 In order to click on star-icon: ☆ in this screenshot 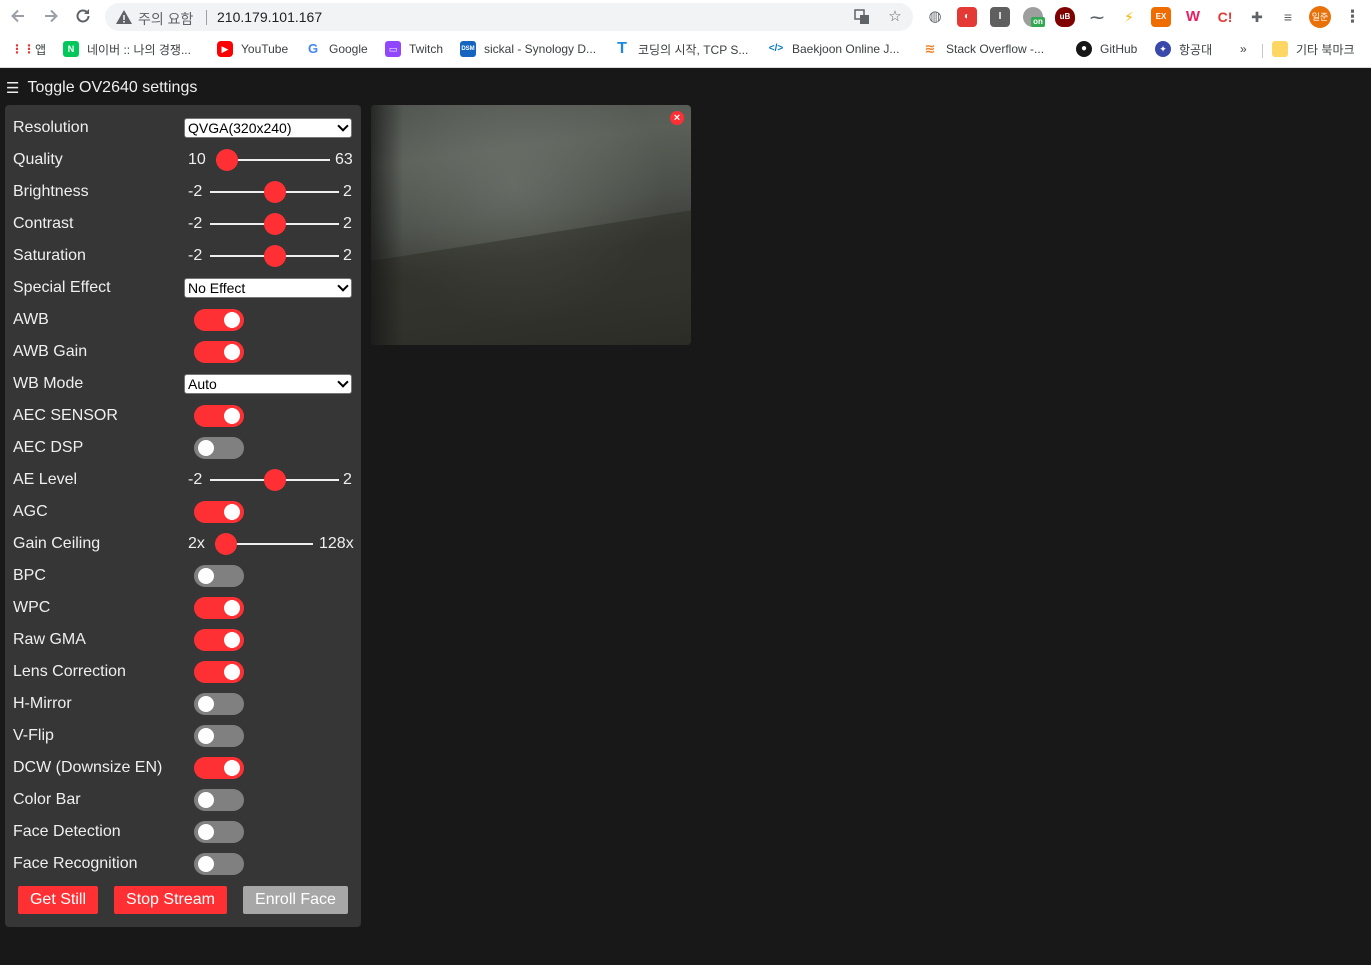, I will do `click(895, 17)`.